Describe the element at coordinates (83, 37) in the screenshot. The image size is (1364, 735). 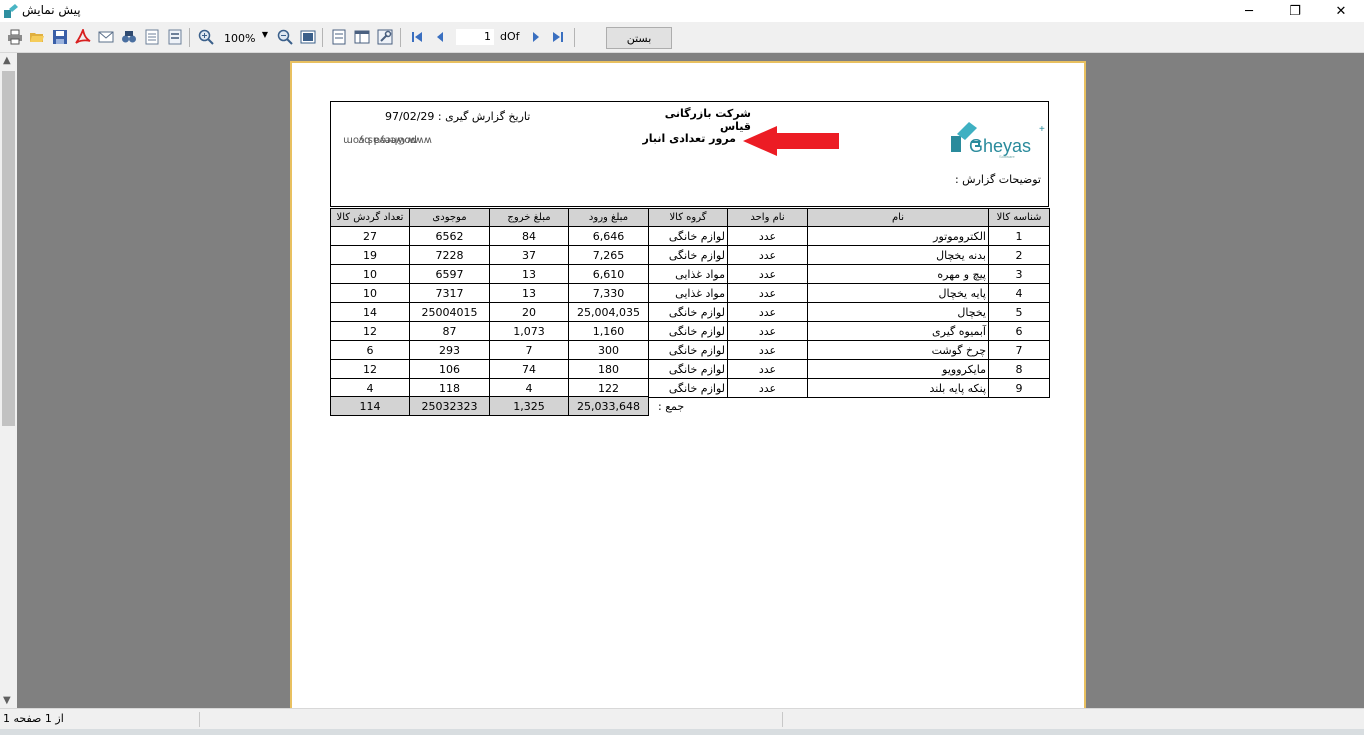
I see `pdf-icon` at that location.